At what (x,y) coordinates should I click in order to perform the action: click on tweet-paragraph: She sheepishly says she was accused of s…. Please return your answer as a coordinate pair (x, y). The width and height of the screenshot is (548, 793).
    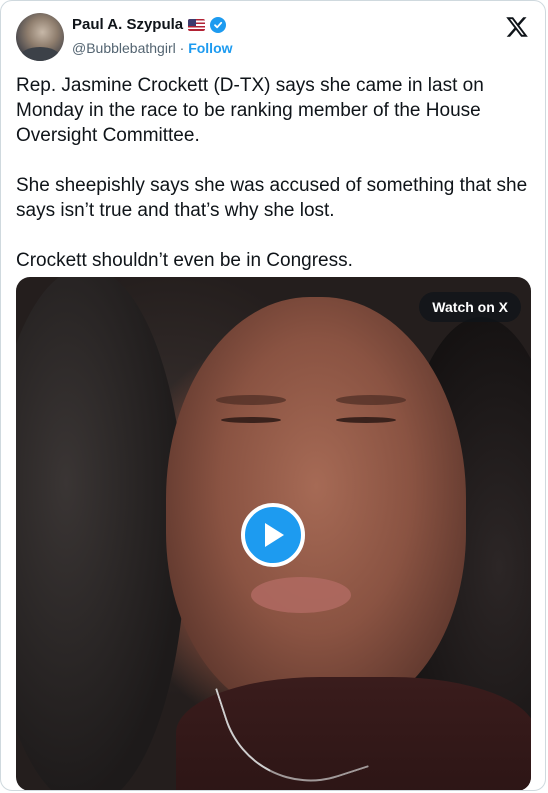
    Looking at the image, I should click on (272, 198).